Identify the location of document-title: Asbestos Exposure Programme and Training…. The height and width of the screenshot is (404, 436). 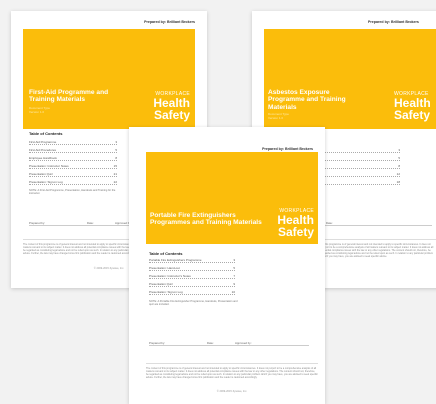
(307, 100).